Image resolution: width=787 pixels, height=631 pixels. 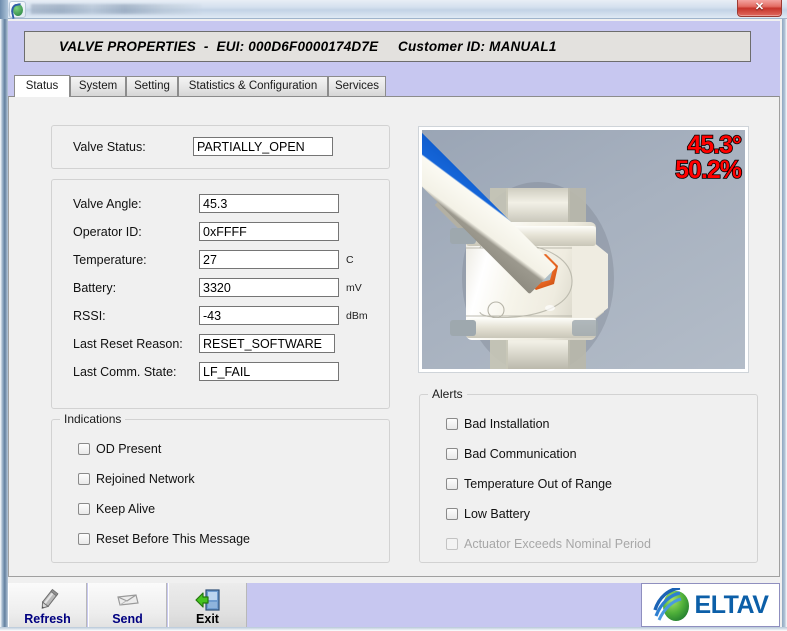 I want to click on field-row: Valve Angle:, so click(x=206, y=203).